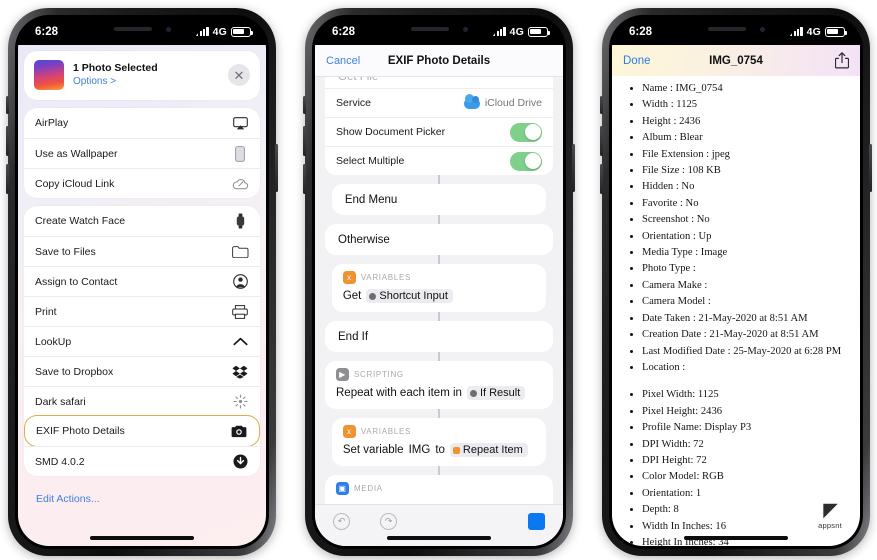 The height and width of the screenshot is (560, 877). What do you see at coordinates (748, 105) in the screenshot?
I see `list-item: Width : 1125` at bounding box center [748, 105].